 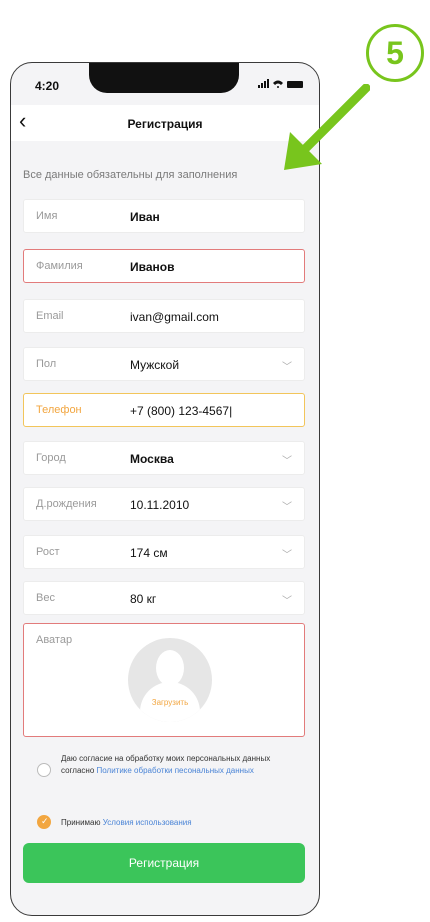 What do you see at coordinates (143, 599) in the screenshot?
I see `field-value: 80 кг` at bounding box center [143, 599].